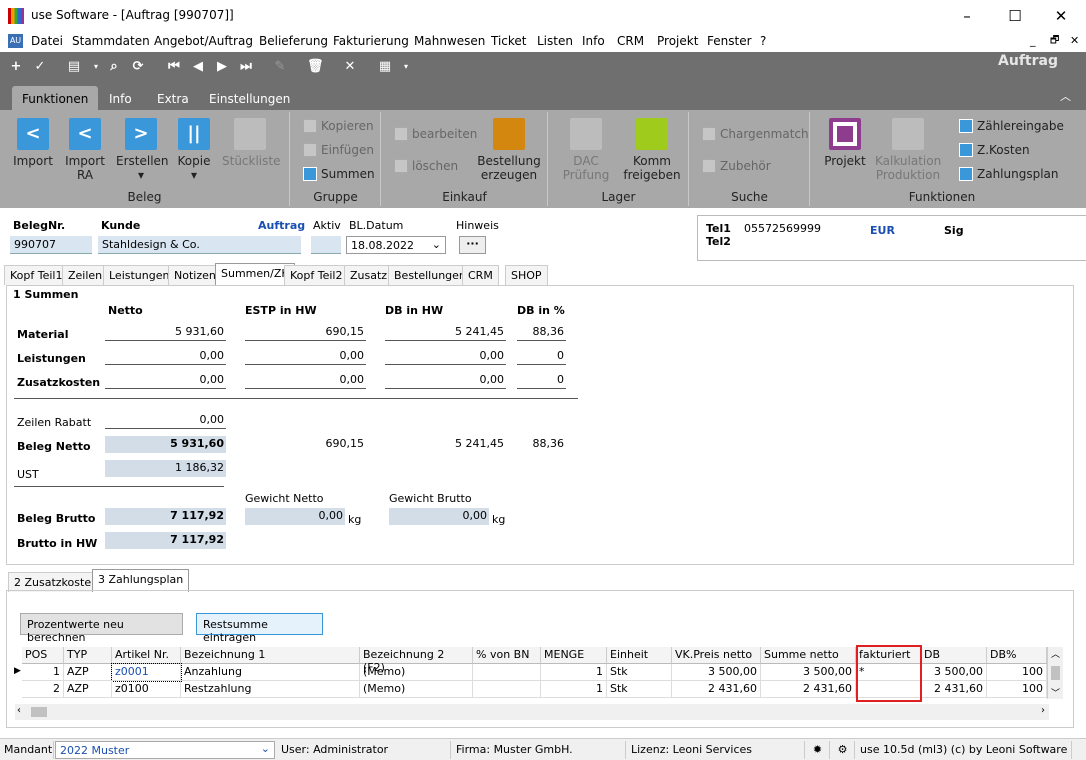 This screenshot has width=1086, height=760. I want to click on tab-zahlungsplan: 3 Zahlungsplan, so click(141, 580).